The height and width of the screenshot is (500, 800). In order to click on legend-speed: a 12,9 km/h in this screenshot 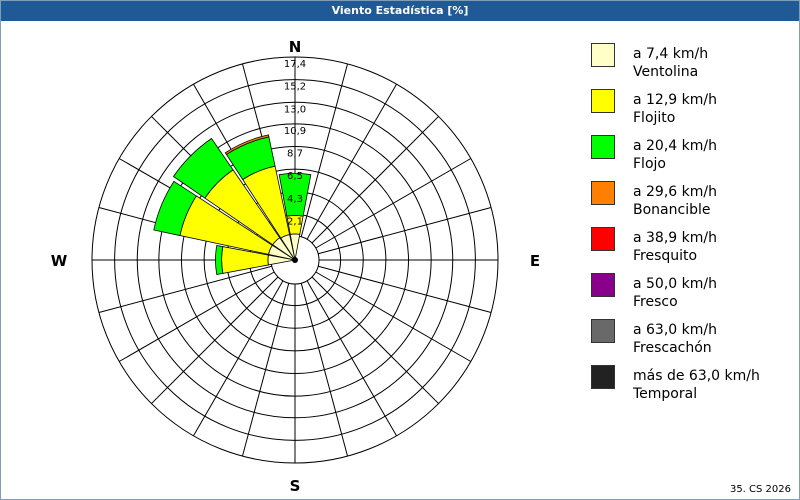, I will do `click(675, 100)`.